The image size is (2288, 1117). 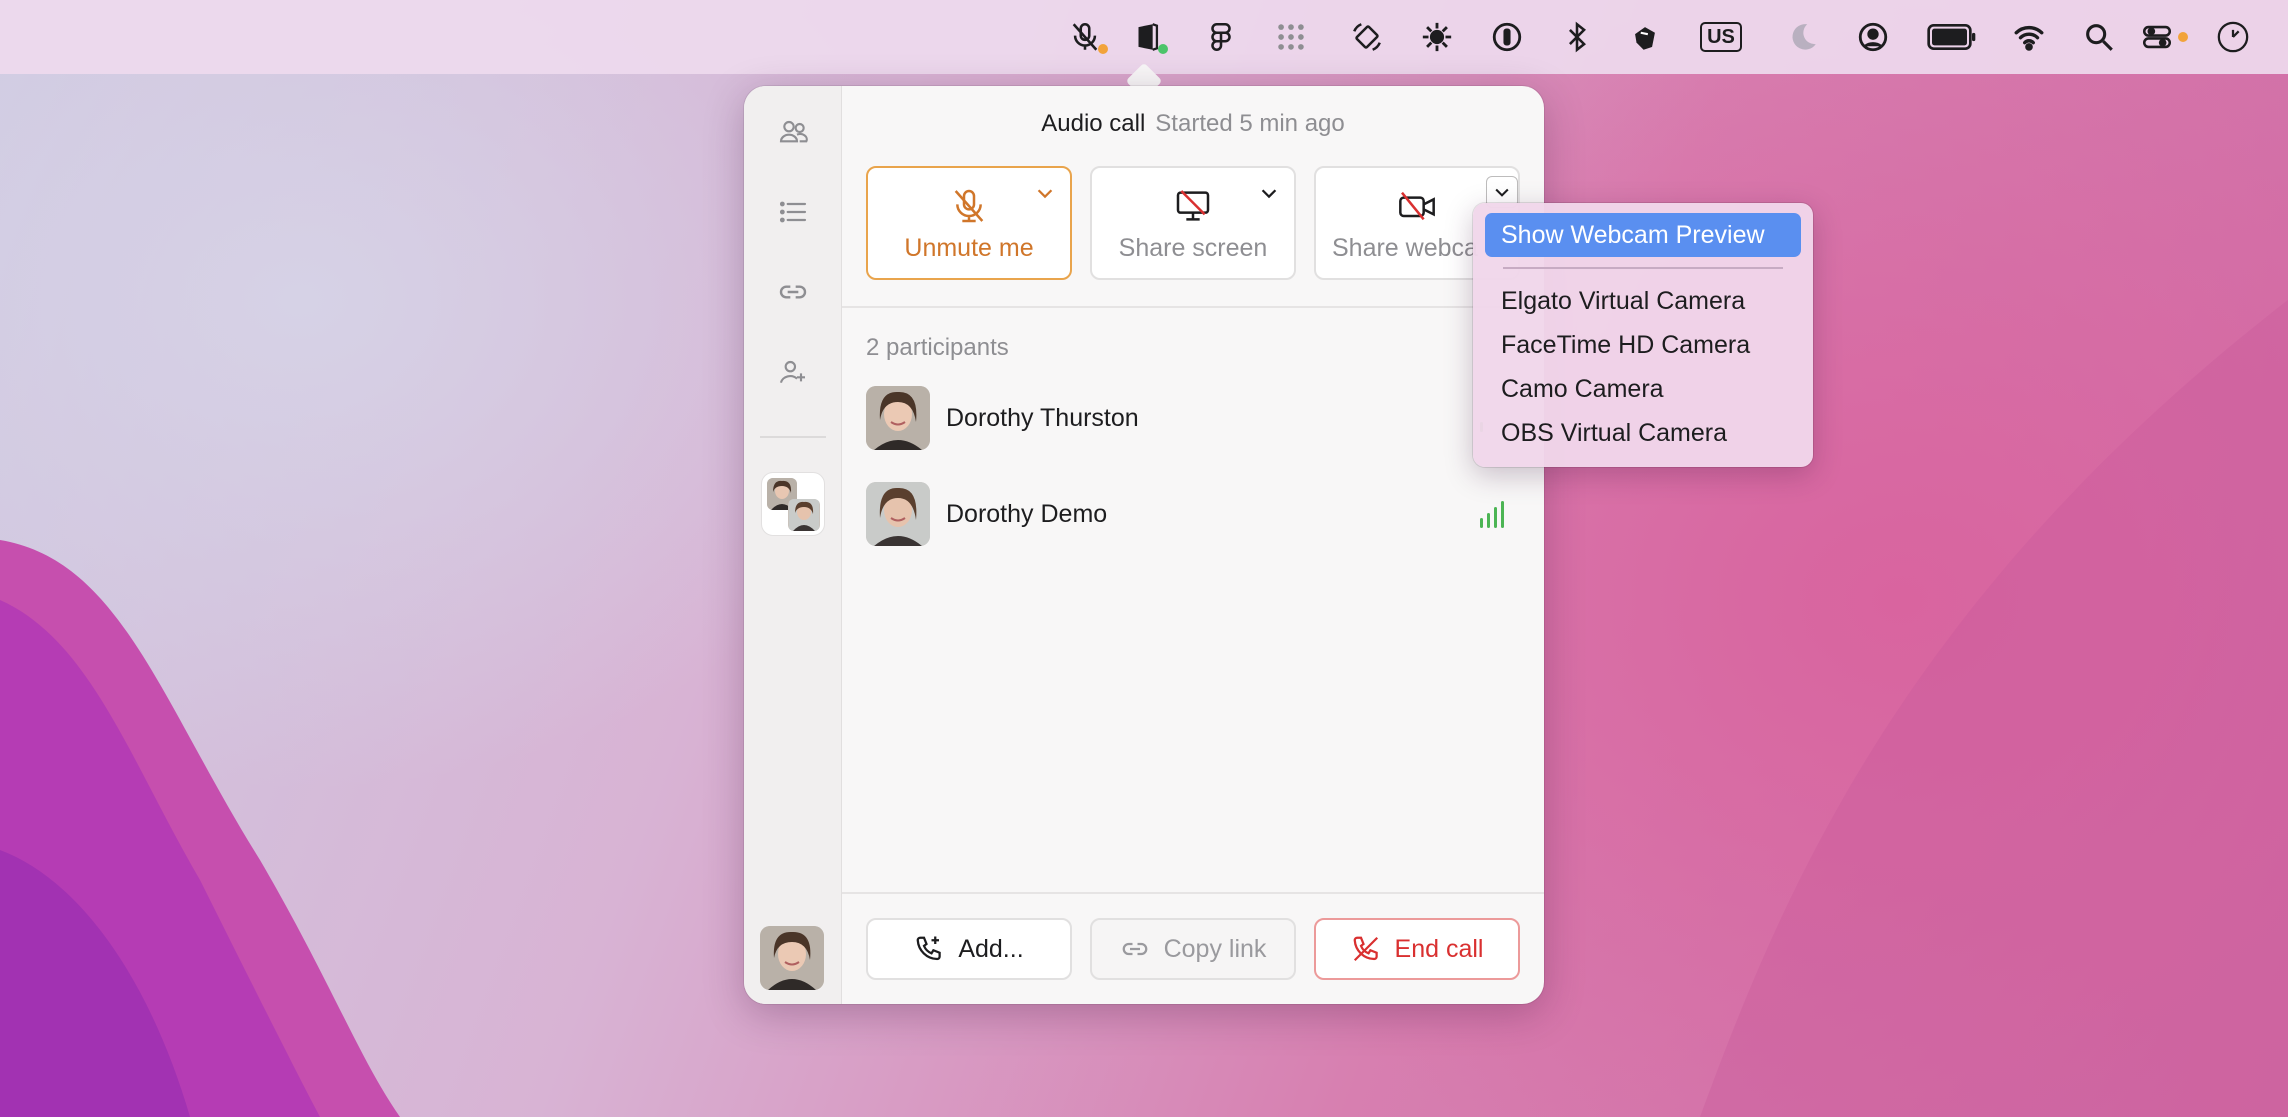 I want to click on control-center-dot, so click(x=2183, y=37).